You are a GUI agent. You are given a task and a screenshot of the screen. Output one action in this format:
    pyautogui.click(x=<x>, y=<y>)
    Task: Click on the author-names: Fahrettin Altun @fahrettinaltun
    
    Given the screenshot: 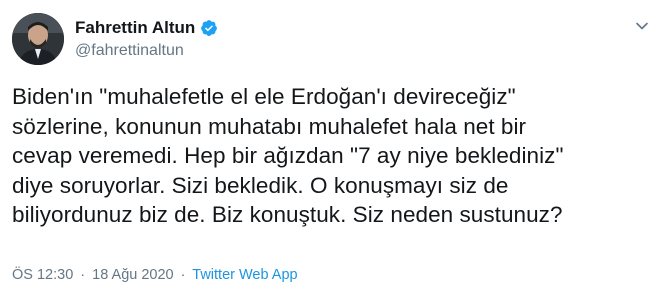 What is the action you would take?
    pyautogui.click(x=146, y=39)
    